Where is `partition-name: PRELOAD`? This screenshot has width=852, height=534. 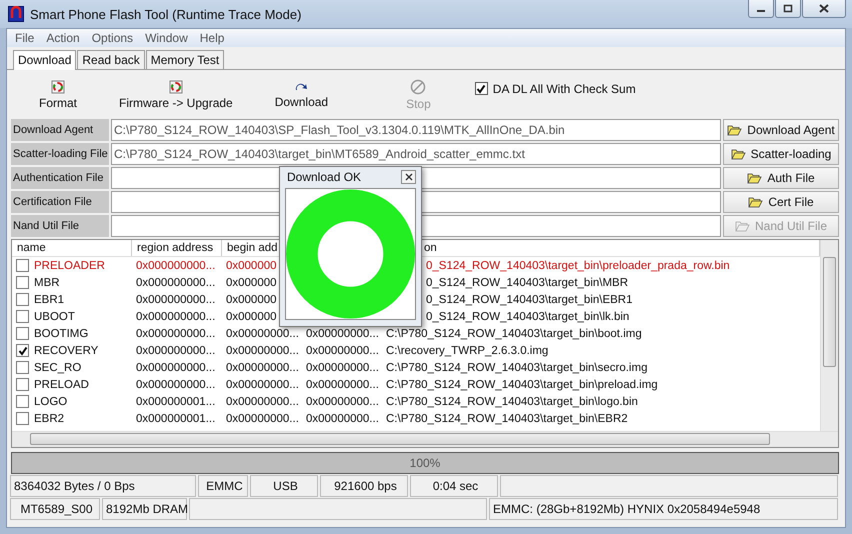 partition-name: PRELOAD is located at coordinates (61, 384).